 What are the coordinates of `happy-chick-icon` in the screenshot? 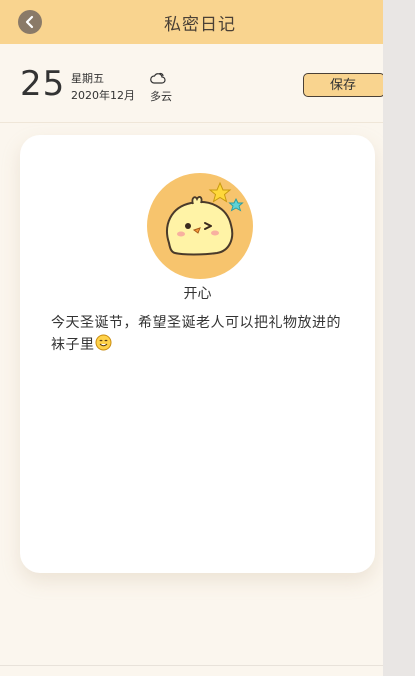 It's located at (205, 218).